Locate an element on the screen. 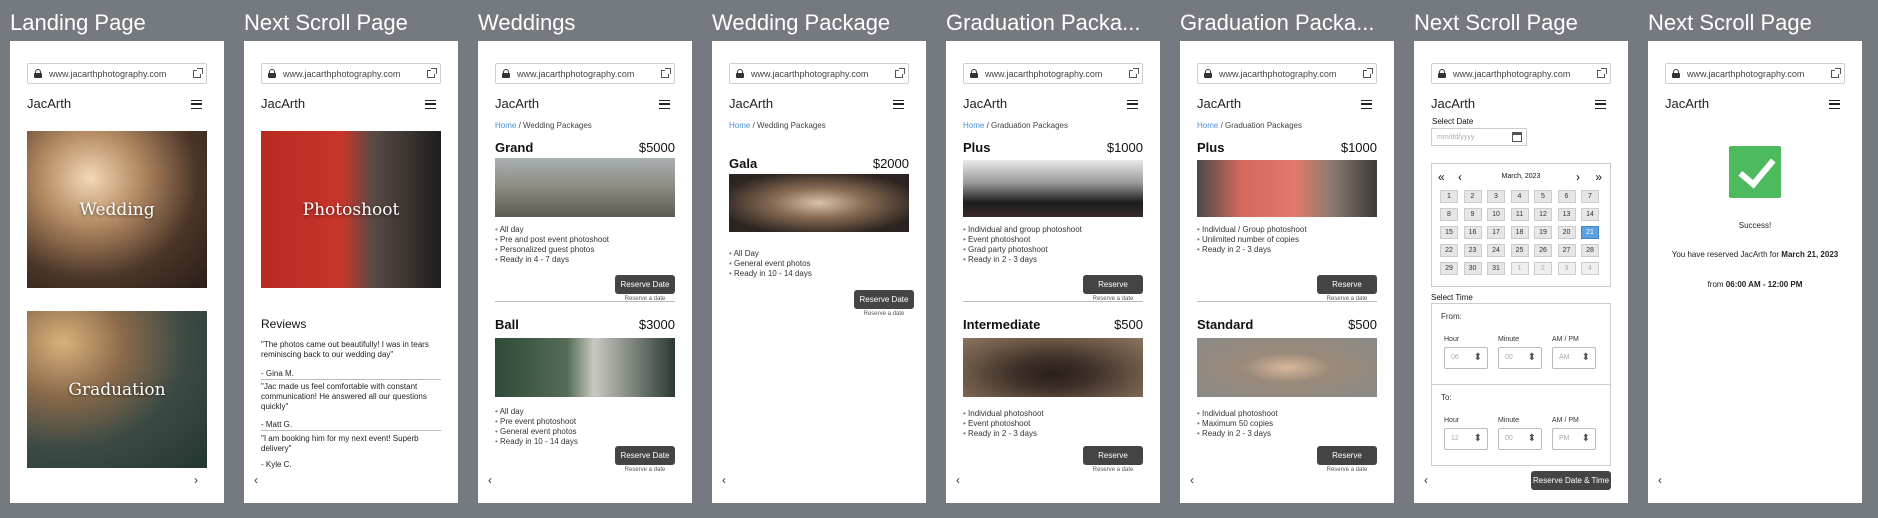 This screenshot has width=1878, height=518. calendar-day: 14 is located at coordinates (1590, 214).